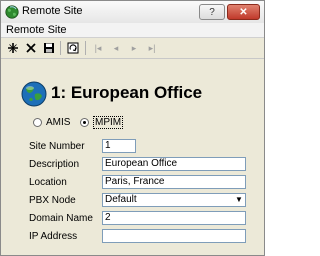 The width and height of the screenshot is (320, 256). I want to click on last-record-icon: ▸|, so click(152, 47).